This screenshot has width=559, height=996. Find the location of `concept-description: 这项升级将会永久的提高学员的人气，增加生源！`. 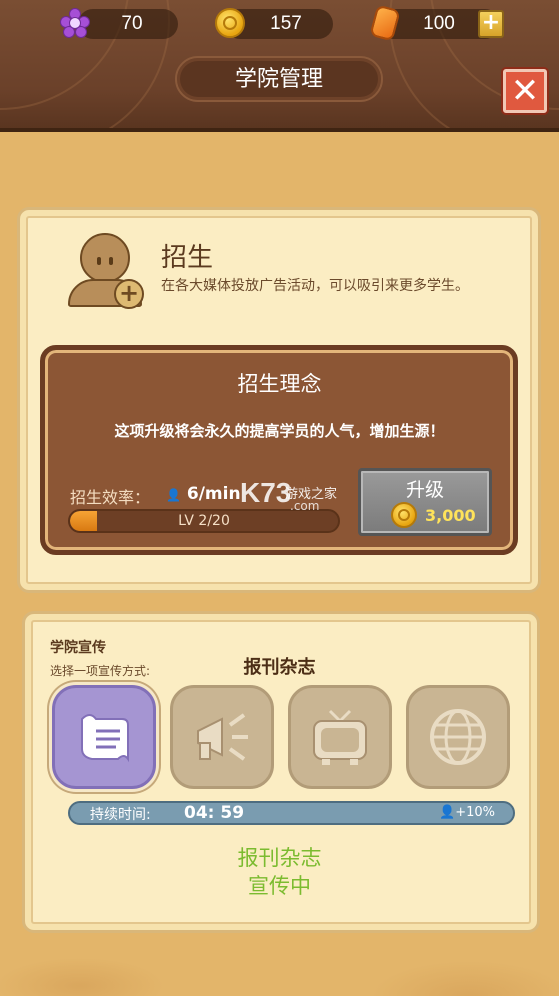

concept-description: 这项升级将会永久的提高学员的人气，增加生源！ is located at coordinates (279, 431).